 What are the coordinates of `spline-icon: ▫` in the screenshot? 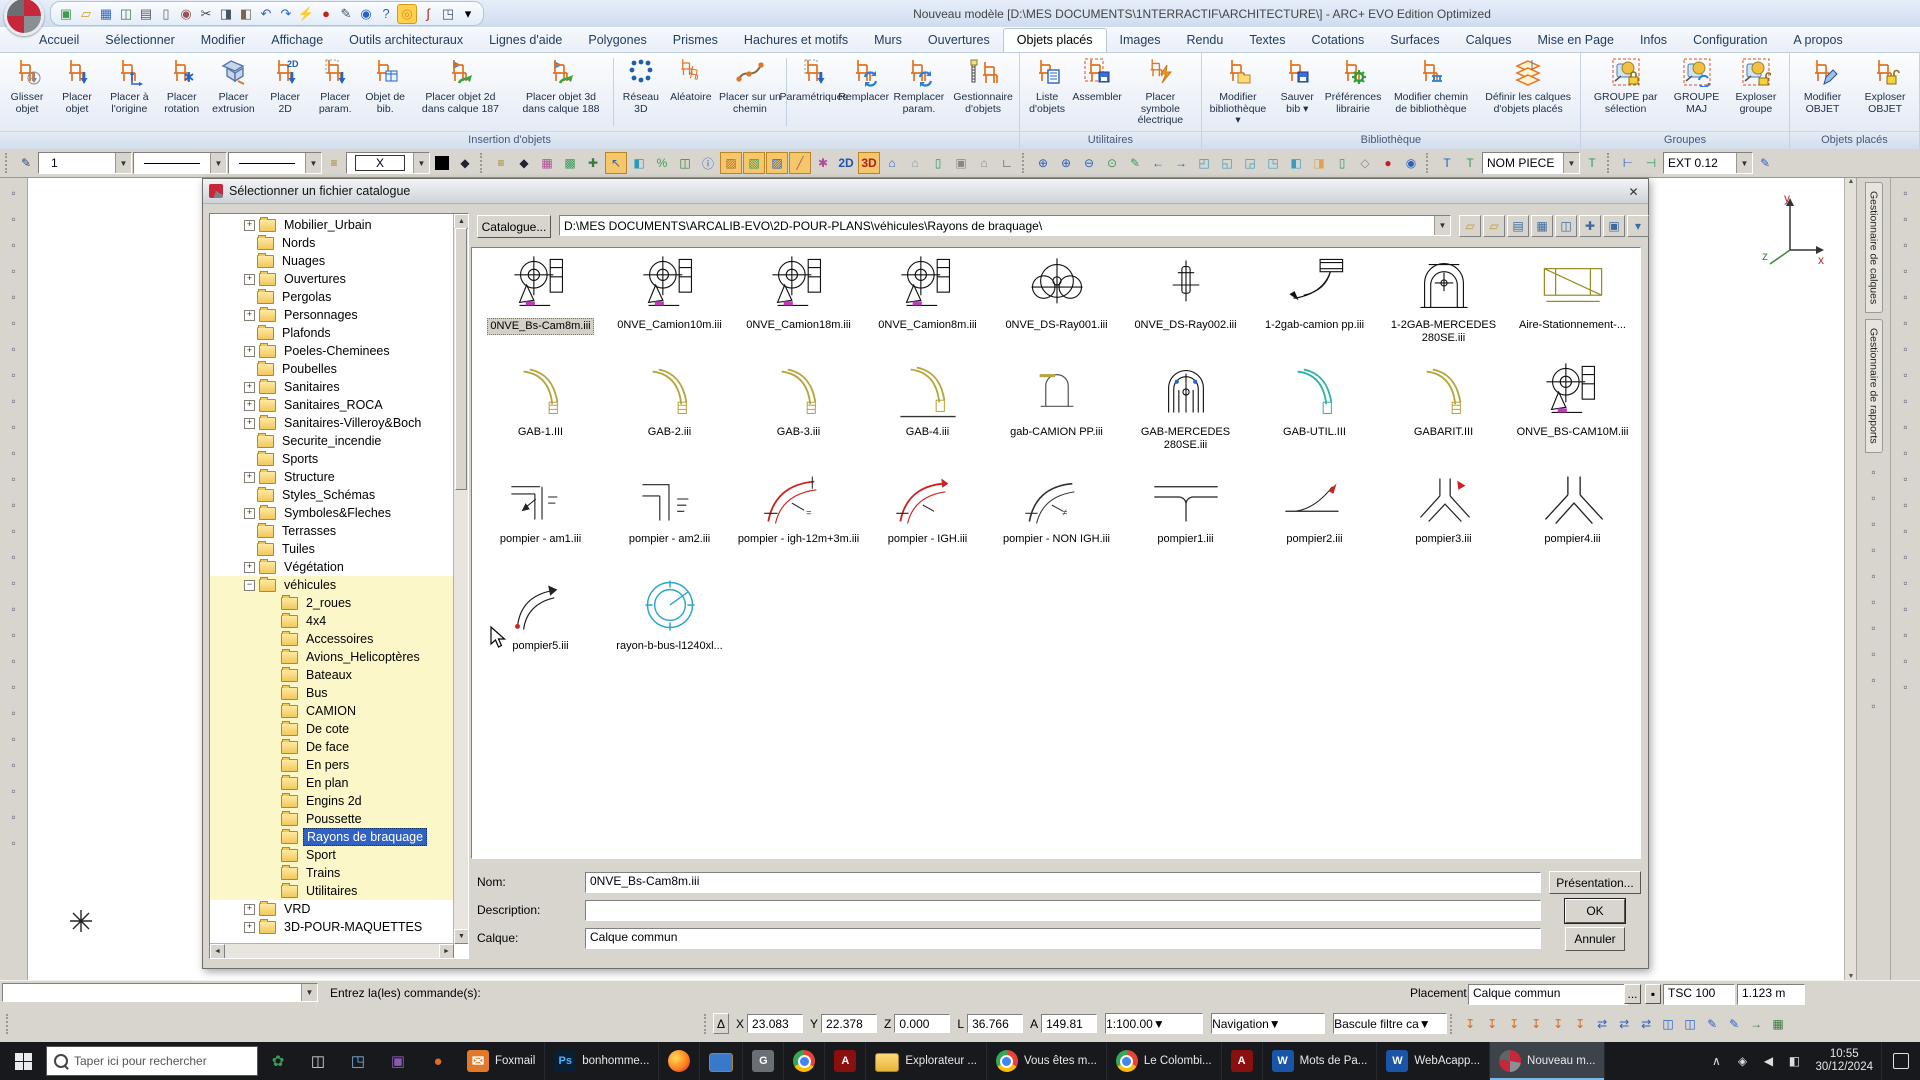 It's located at (13, 453).